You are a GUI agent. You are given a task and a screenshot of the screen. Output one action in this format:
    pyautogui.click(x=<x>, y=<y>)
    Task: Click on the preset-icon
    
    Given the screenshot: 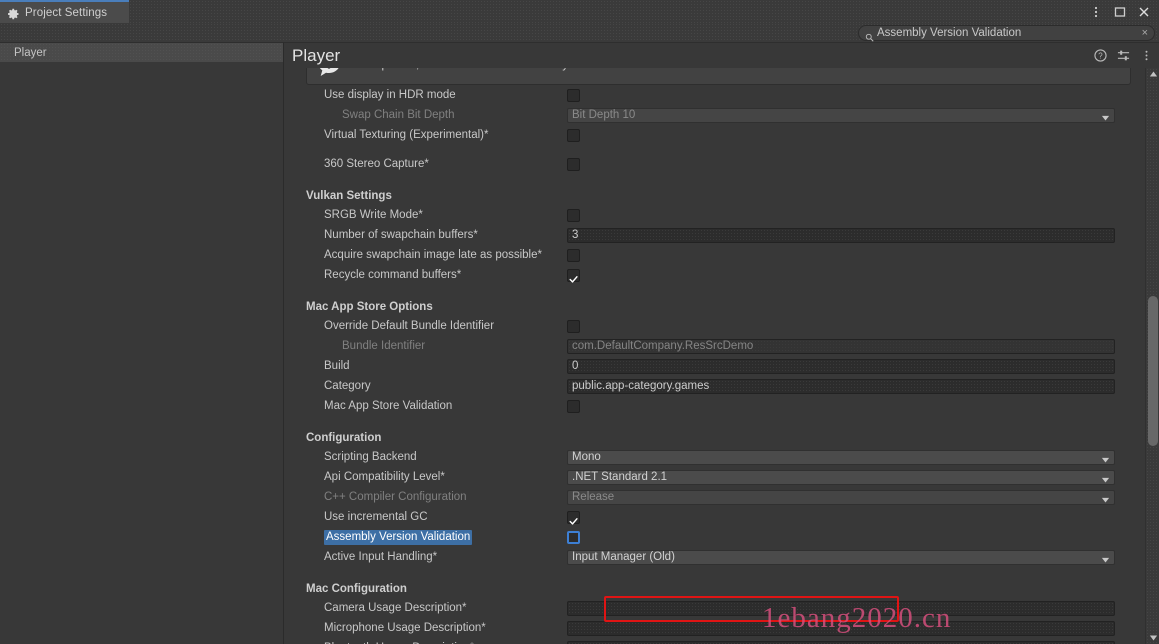 What is the action you would take?
    pyautogui.click(x=1123, y=55)
    